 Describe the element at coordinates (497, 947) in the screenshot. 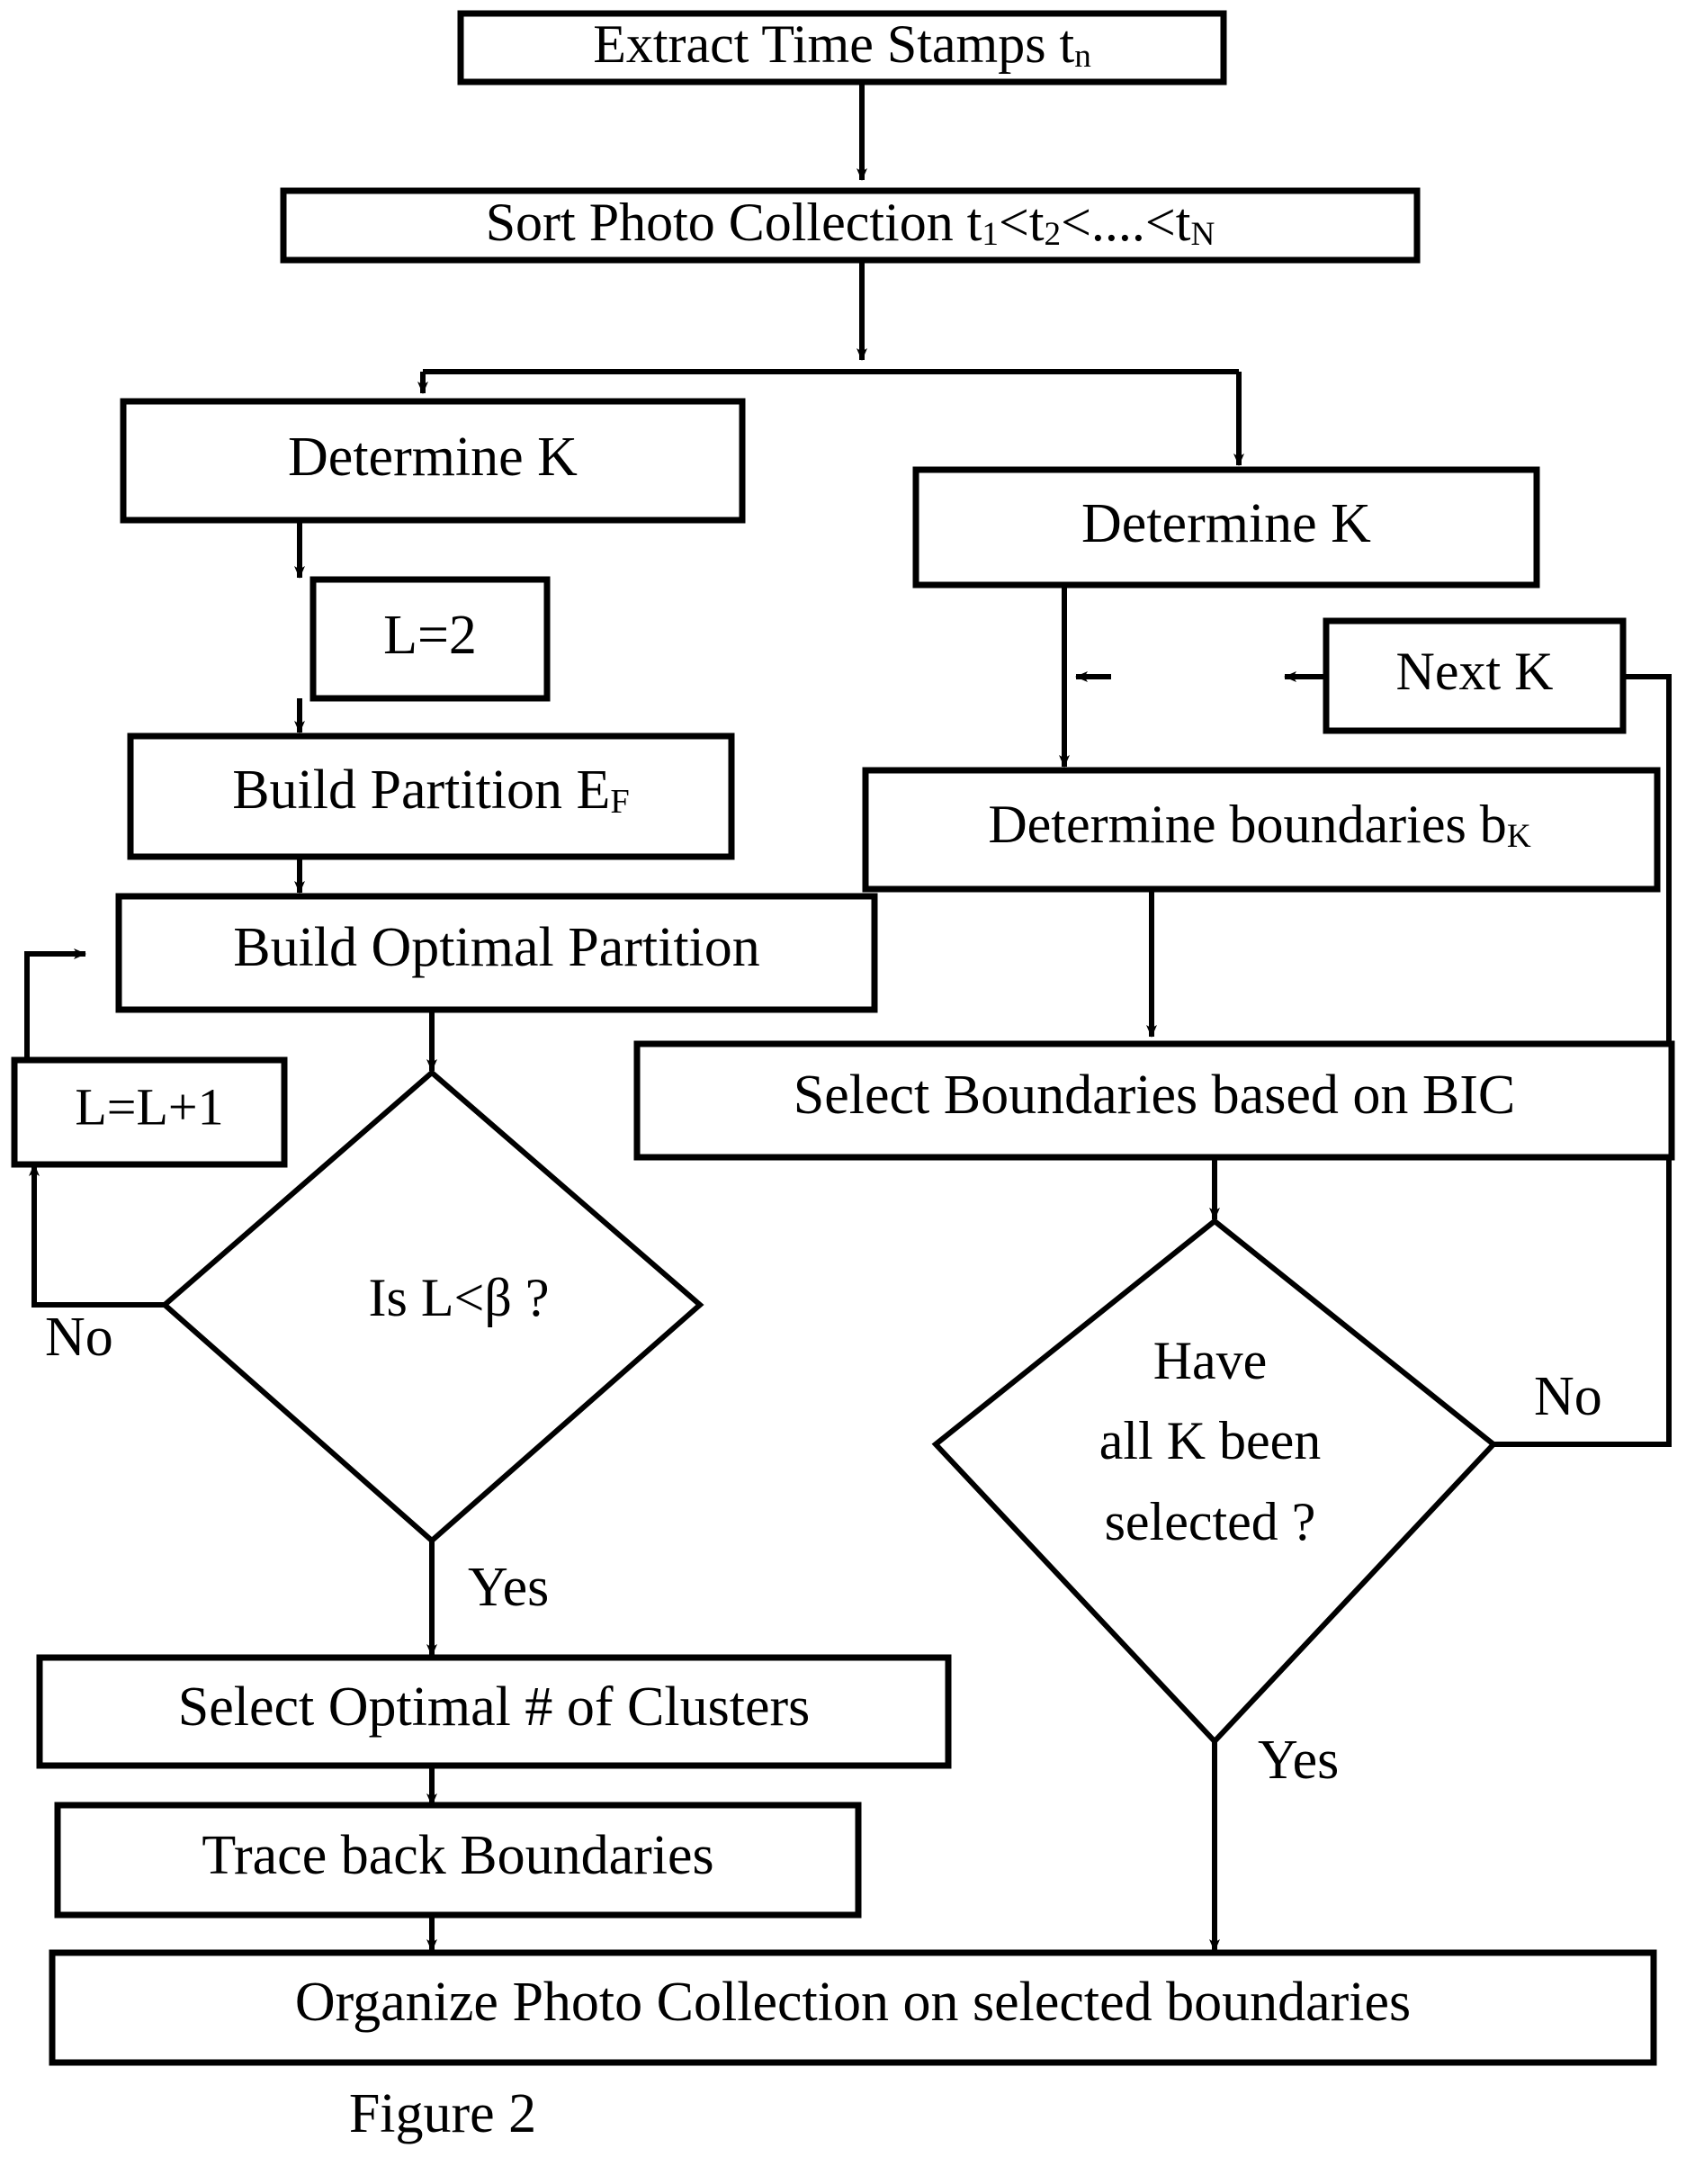

I see `label-build-optimal-partition: Build Optimal Partition` at that location.